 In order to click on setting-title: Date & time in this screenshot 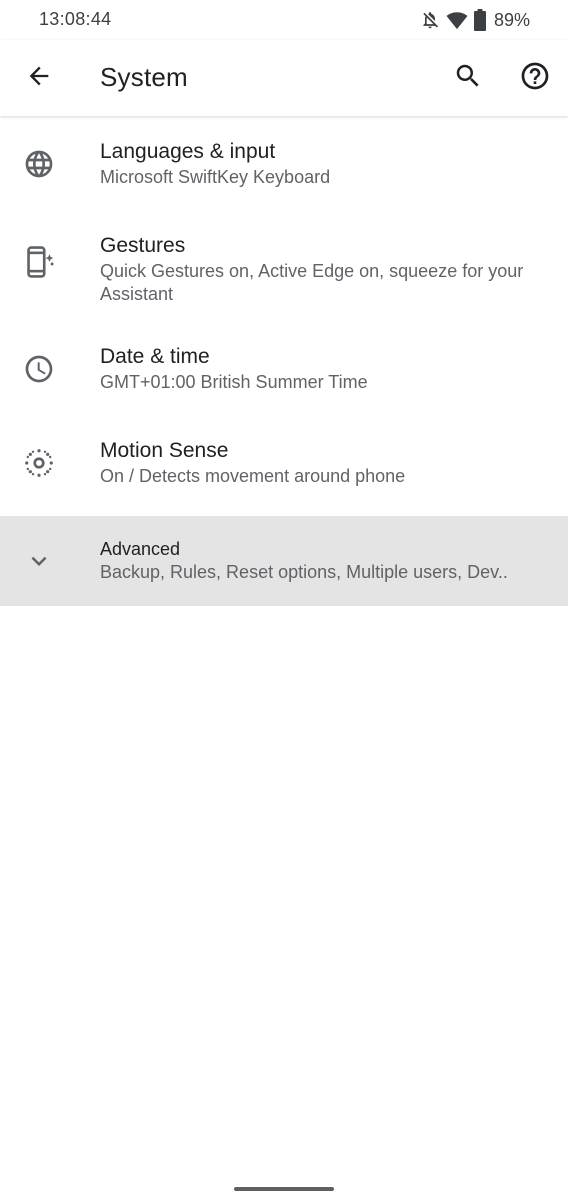, I will do `click(155, 356)`.